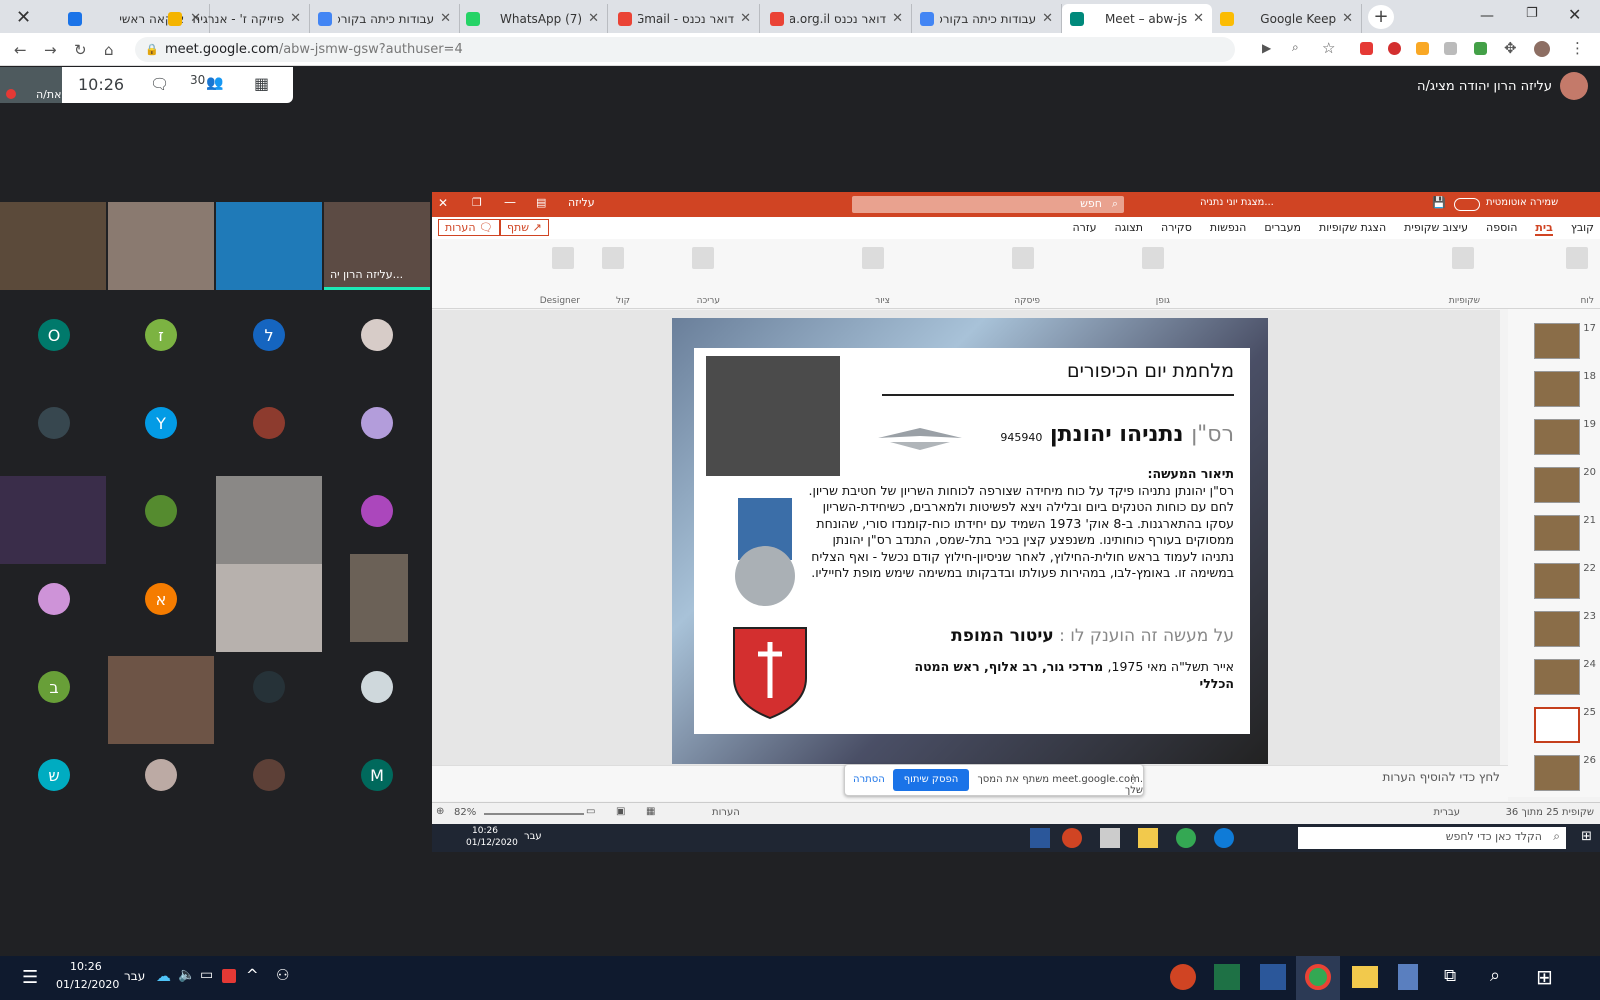 The width and height of the screenshot is (1600, 1000). What do you see at coordinates (161, 335) in the screenshot?
I see `participant-initial-avatar: ז` at bounding box center [161, 335].